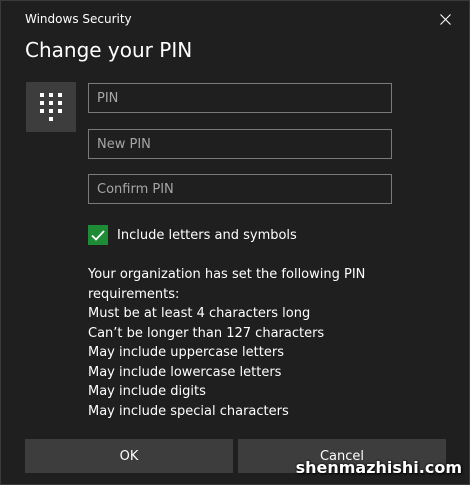 The height and width of the screenshot is (485, 470). I want to click on keypad-tile, so click(51, 107).